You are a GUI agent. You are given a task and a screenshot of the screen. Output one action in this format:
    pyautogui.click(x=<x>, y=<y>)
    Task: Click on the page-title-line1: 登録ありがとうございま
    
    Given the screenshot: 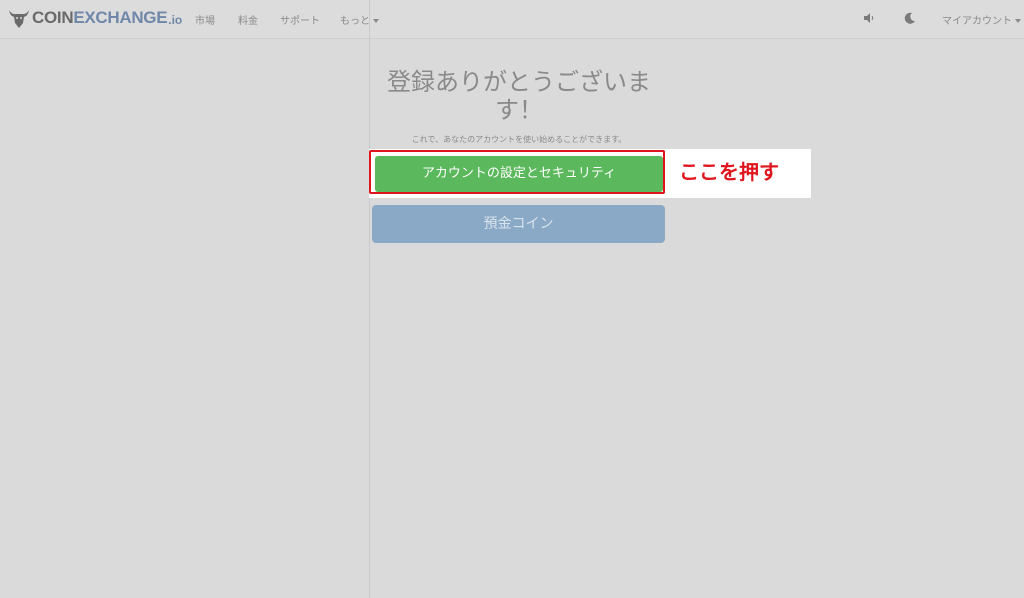 What is the action you would take?
    pyautogui.click(x=519, y=82)
    